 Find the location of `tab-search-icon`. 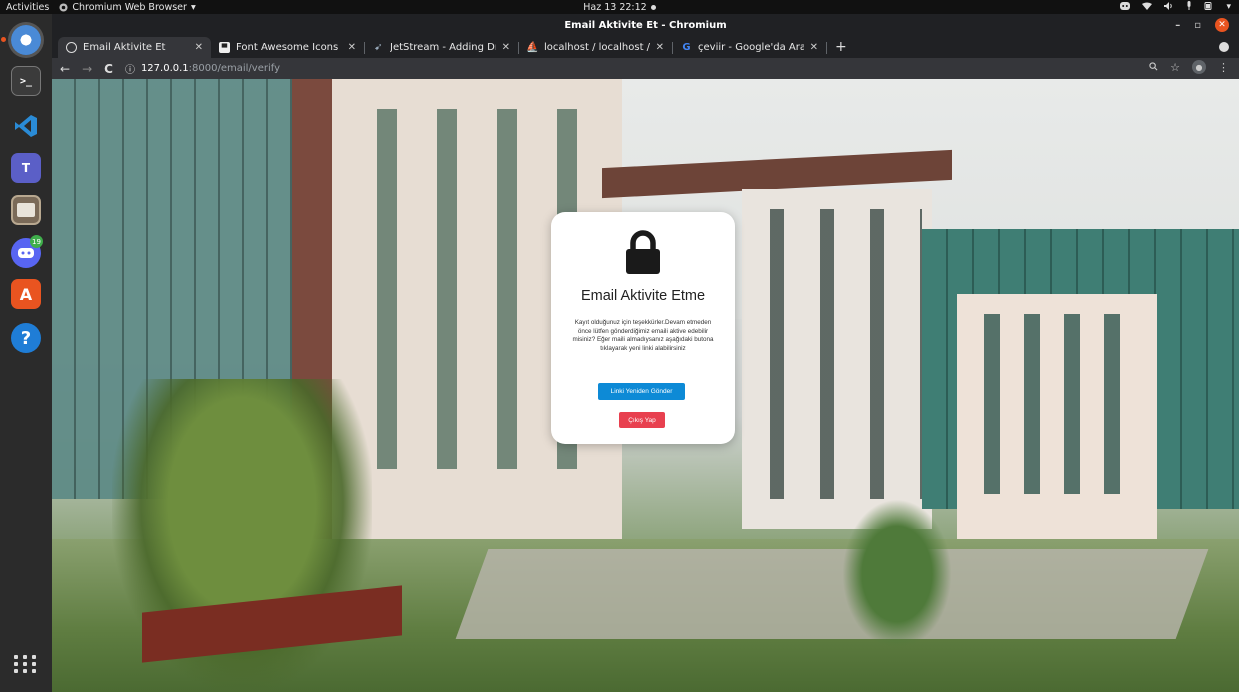

tab-search-icon is located at coordinates (1224, 47).